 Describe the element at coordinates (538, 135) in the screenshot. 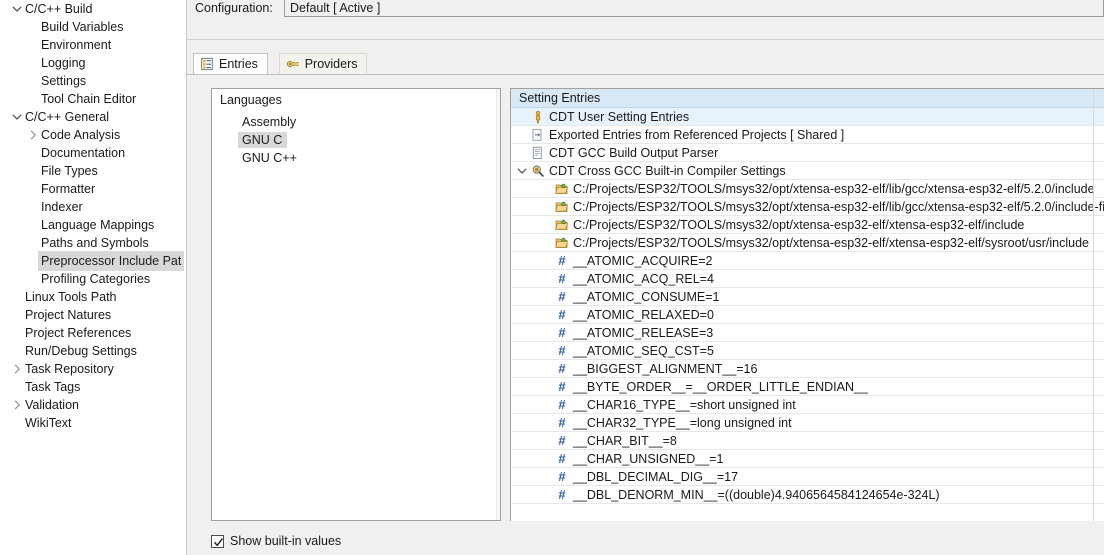

I see `export-icon` at that location.